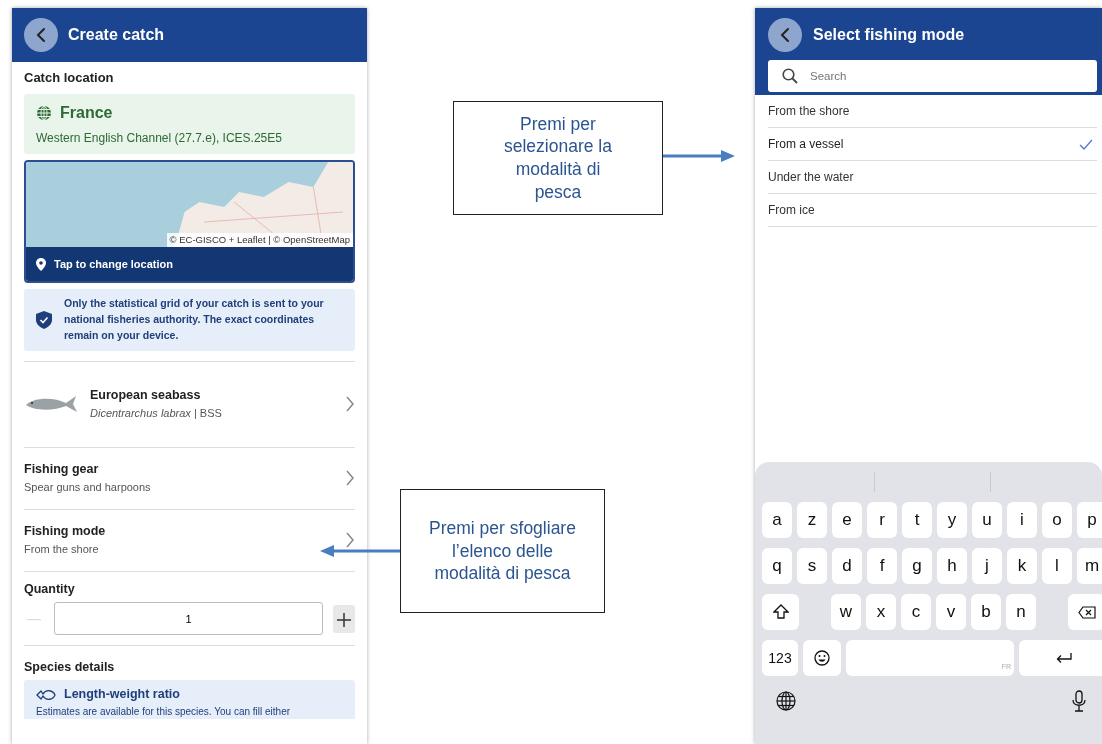 The height and width of the screenshot is (744, 1102). What do you see at coordinates (847, 520) in the screenshot?
I see `keyboard-key: e` at bounding box center [847, 520].